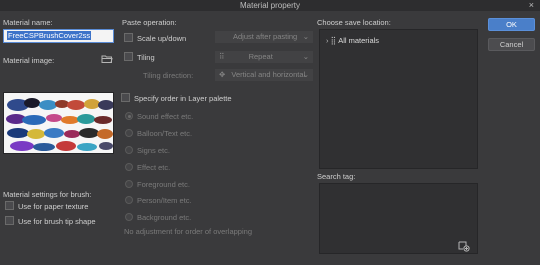 The image size is (540, 265). What do you see at coordinates (398, 218) in the screenshot?
I see `search-tag-list` at bounding box center [398, 218].